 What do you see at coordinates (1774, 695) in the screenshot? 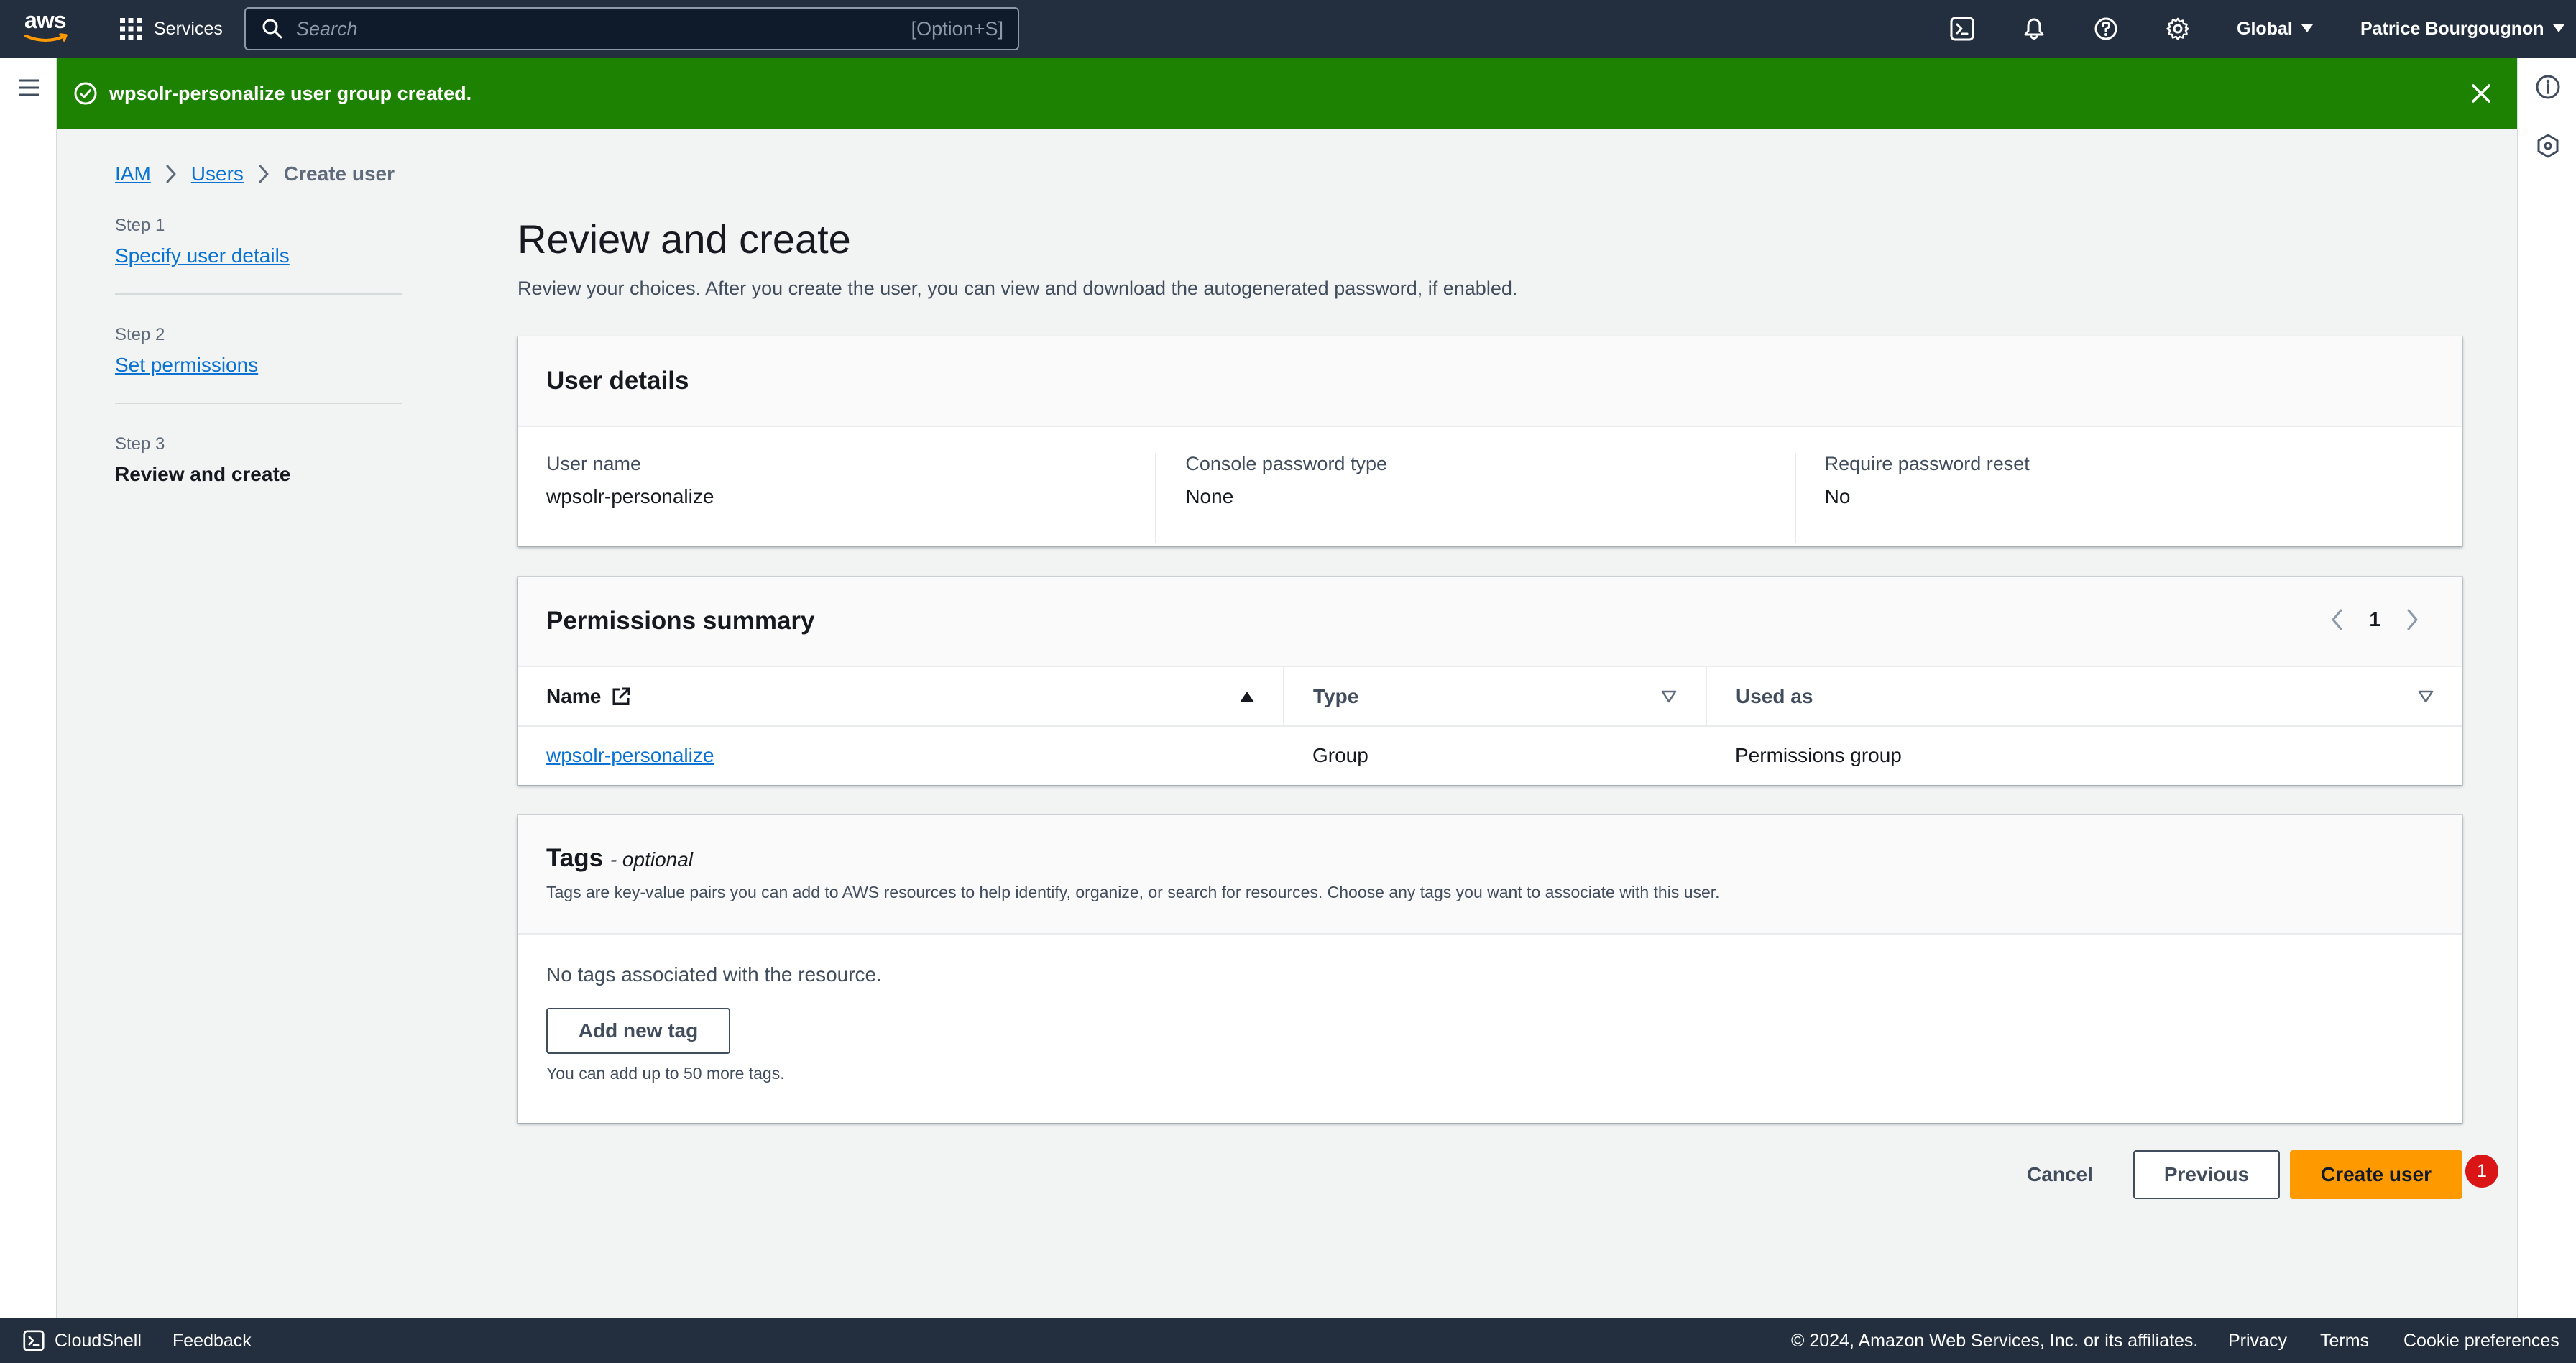
I see `column-label: Used as` at bounding box center [1774, 695].